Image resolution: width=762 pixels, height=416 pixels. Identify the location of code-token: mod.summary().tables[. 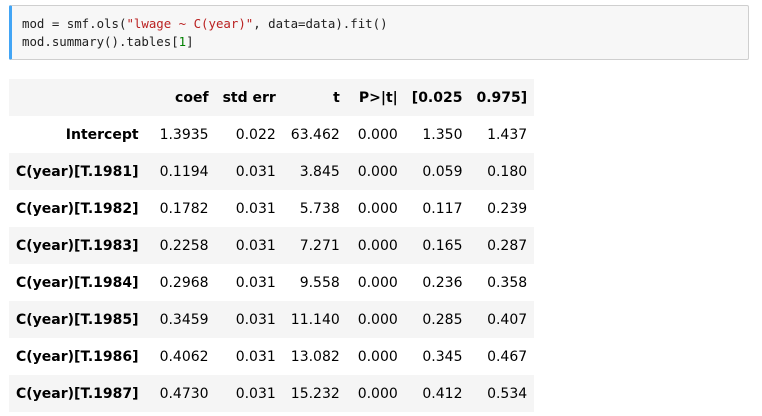
(100, 41).